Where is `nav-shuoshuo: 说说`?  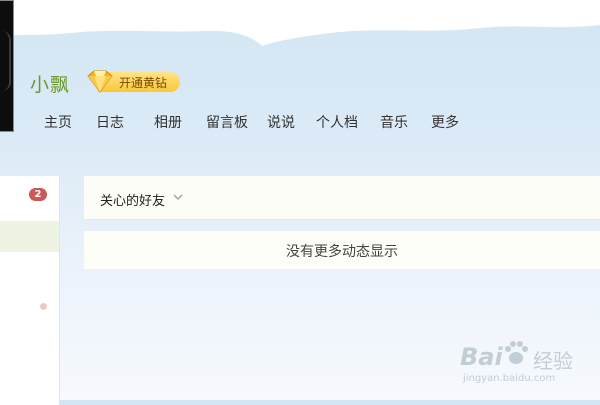
nav-shuoshuo: 说说 is located at coordinates (281, 122).